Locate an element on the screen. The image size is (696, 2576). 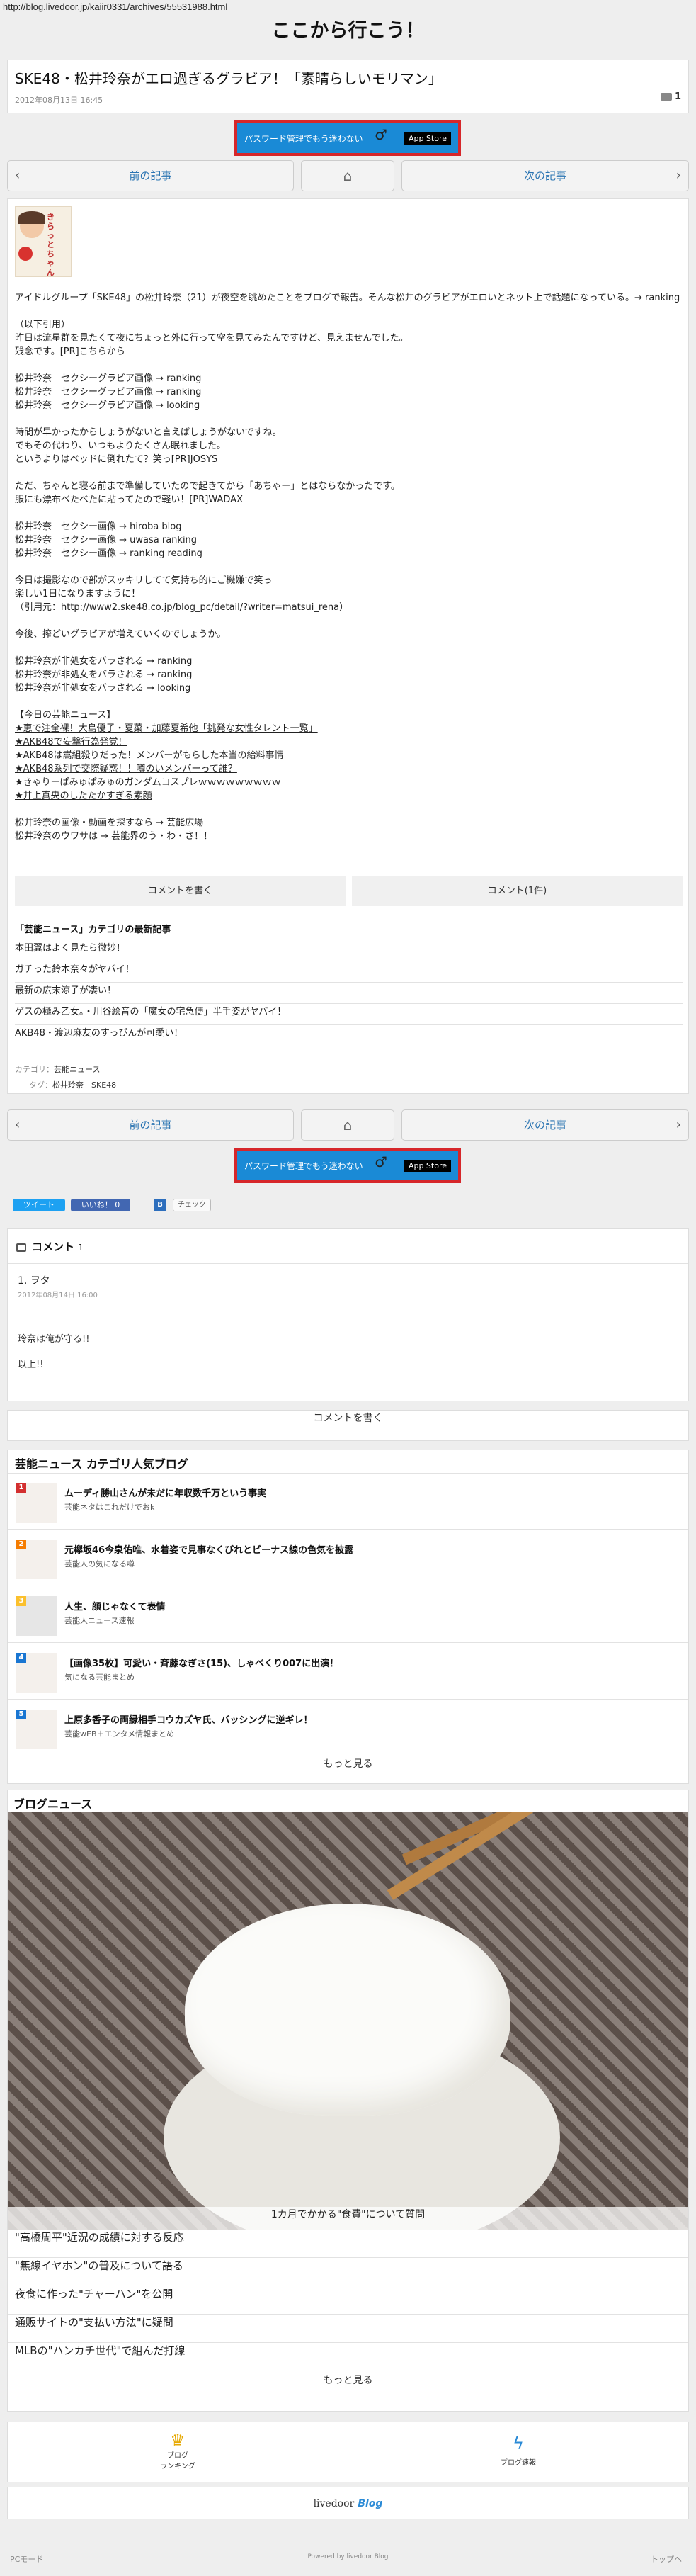
article-line: 時間が早かったからしょうがないと言えばしょうがないですね。 is located at coordinates (148, 432).